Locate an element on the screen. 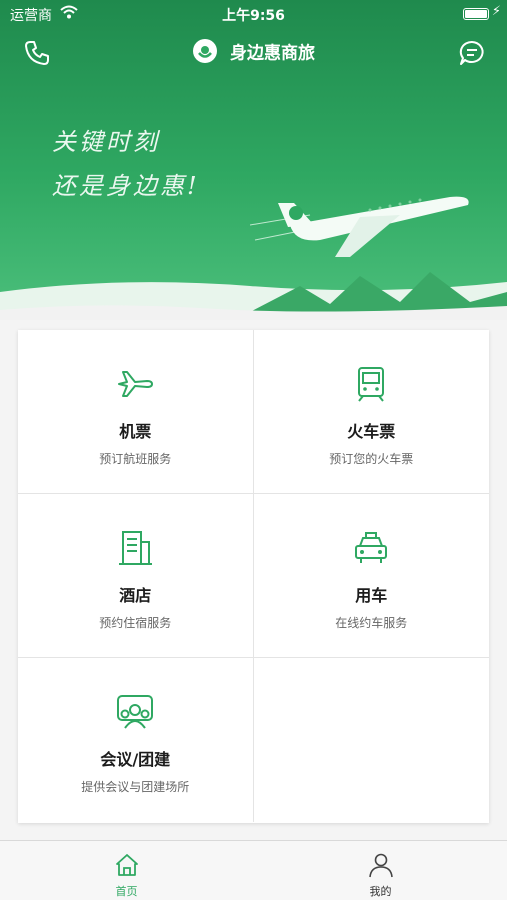 The height and width of the screenshot is (900, 507). service-train: 火车票 预订您的火车票 is located at coordinates (371, 412).